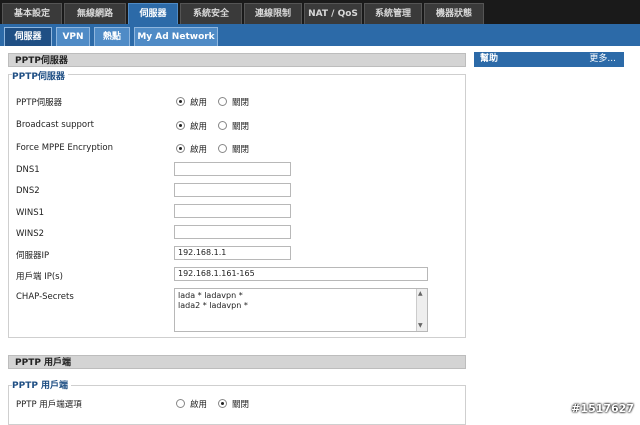  I want to click on pptp-client-legend: PPTP 用戶端, so click(42, 384).